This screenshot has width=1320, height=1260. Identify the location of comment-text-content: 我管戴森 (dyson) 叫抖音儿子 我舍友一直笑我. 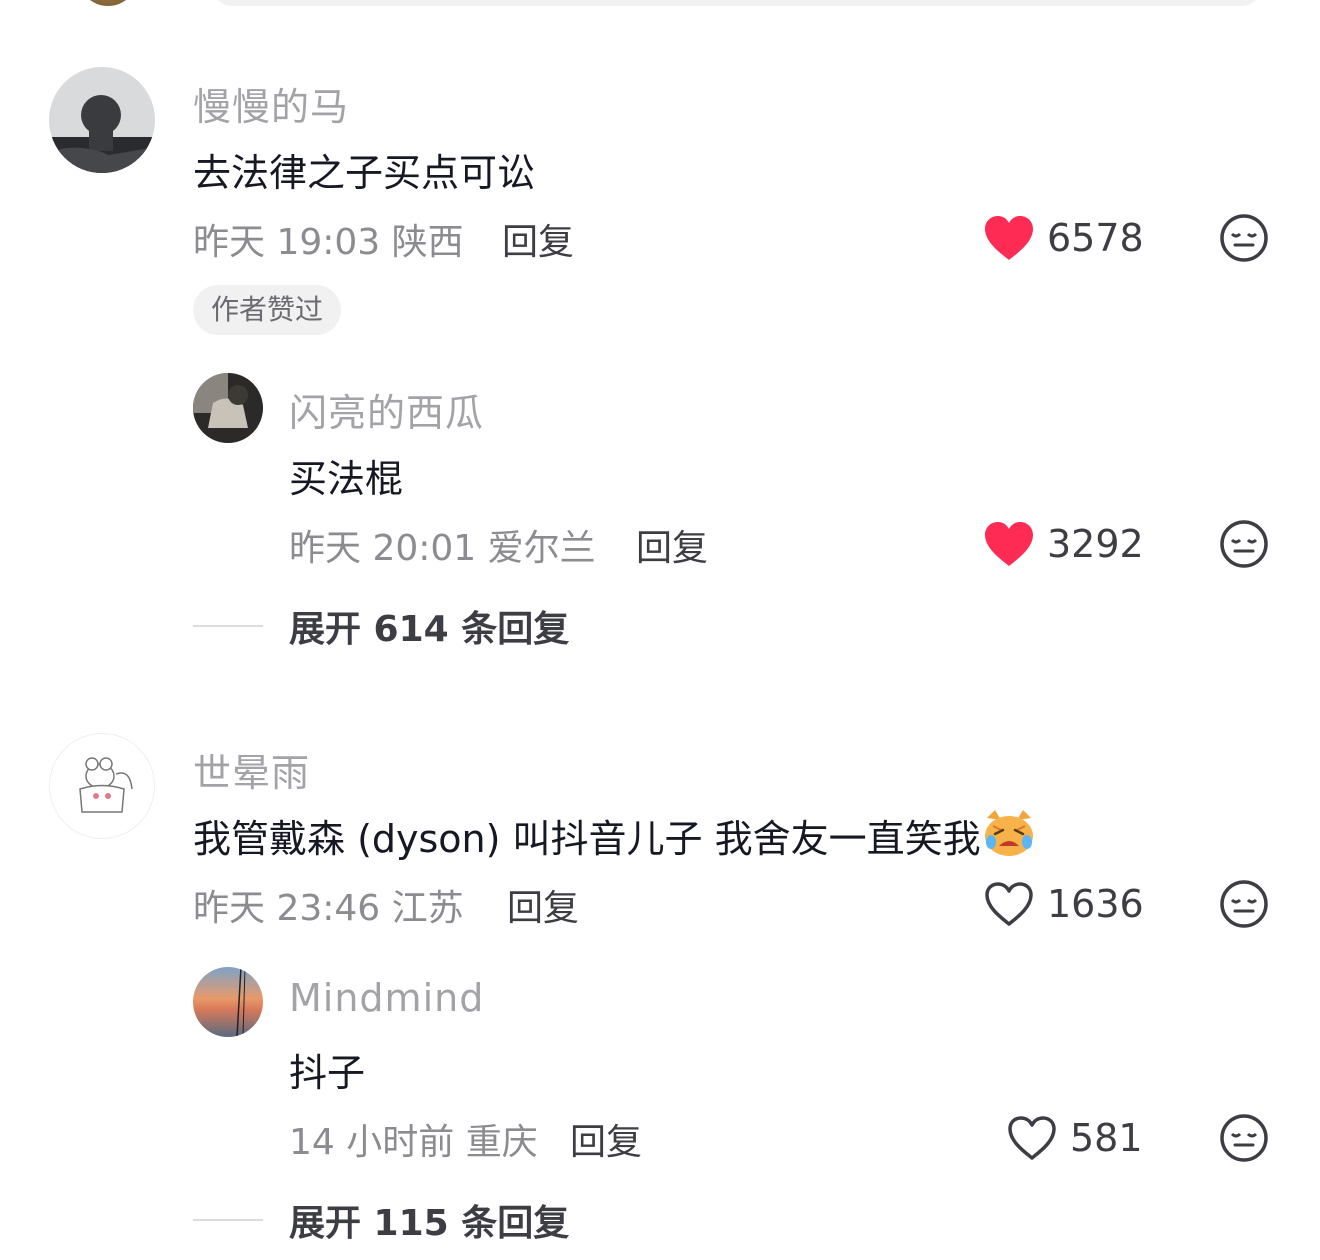
(587, 839).